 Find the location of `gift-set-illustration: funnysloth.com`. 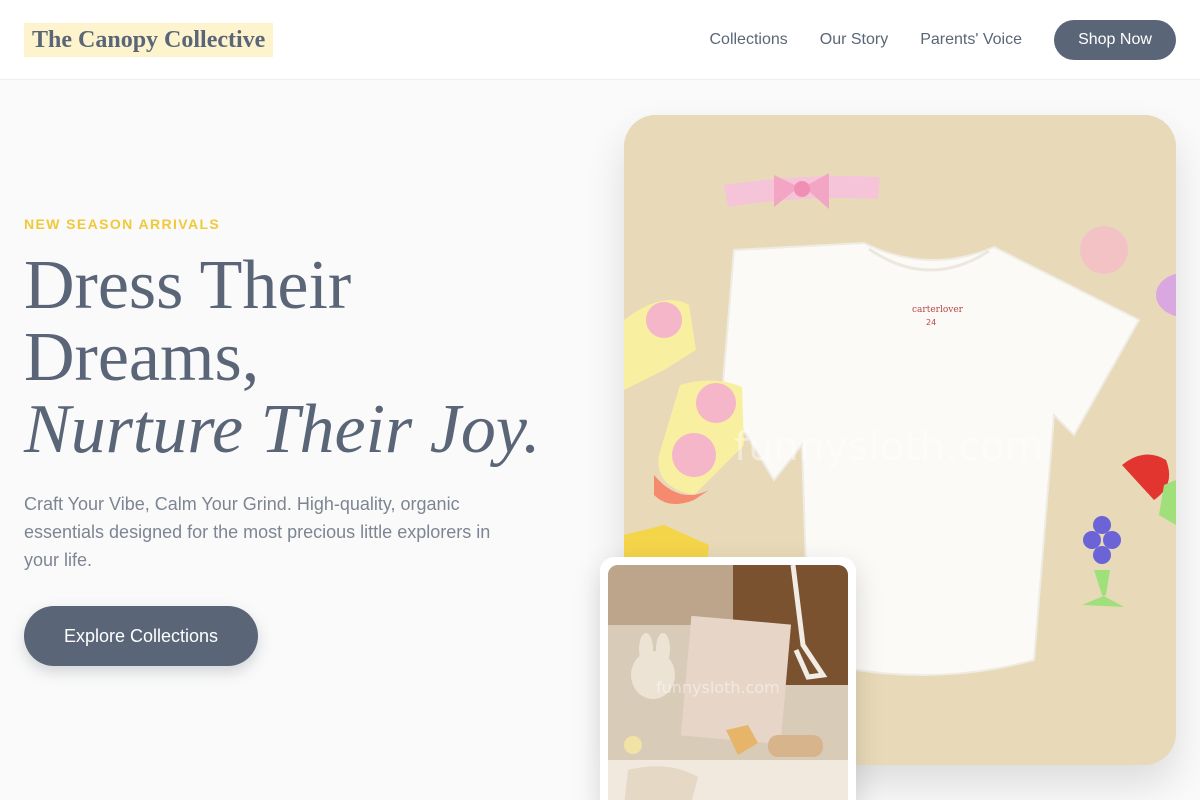

gift-set-illustration: funnysloth.com is located at coordinates (728, 682).